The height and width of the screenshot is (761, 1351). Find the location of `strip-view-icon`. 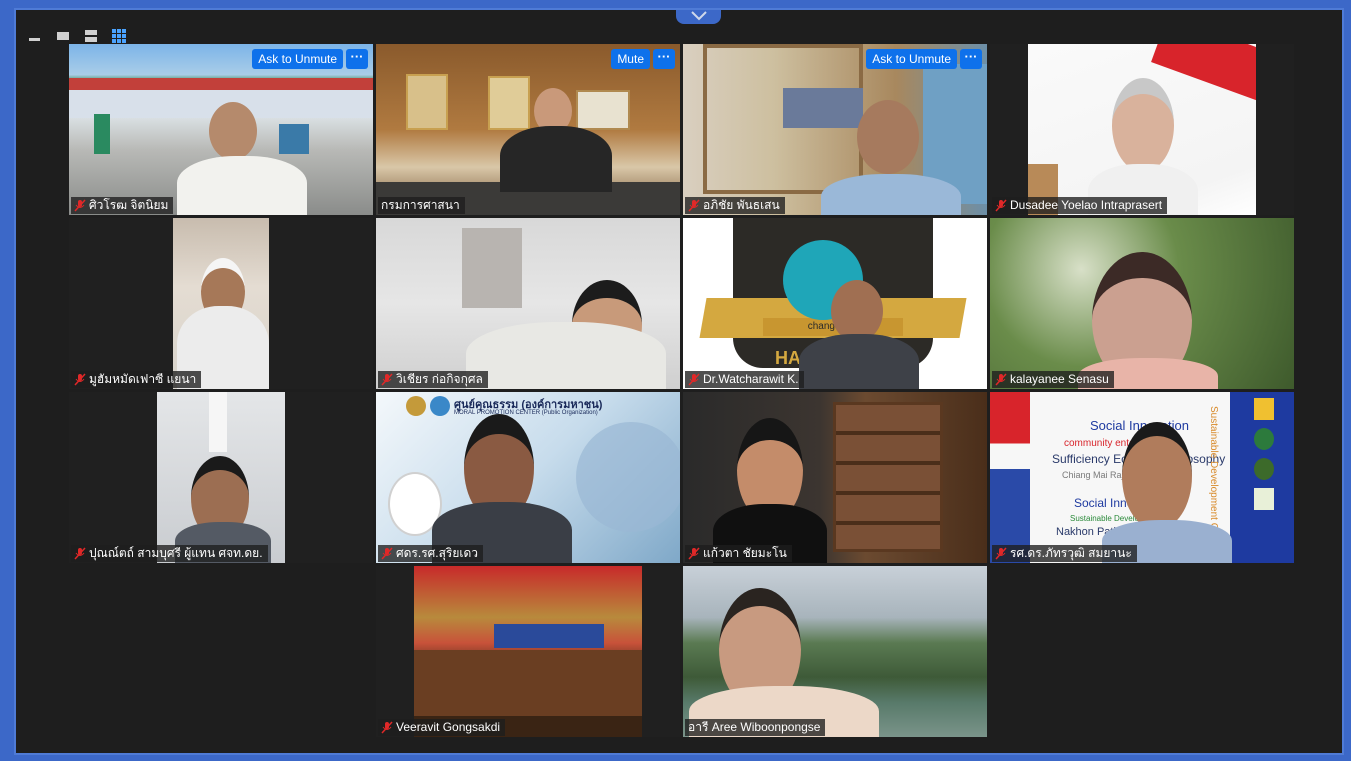

strip-view-icon is located at coordinates (91, 36).